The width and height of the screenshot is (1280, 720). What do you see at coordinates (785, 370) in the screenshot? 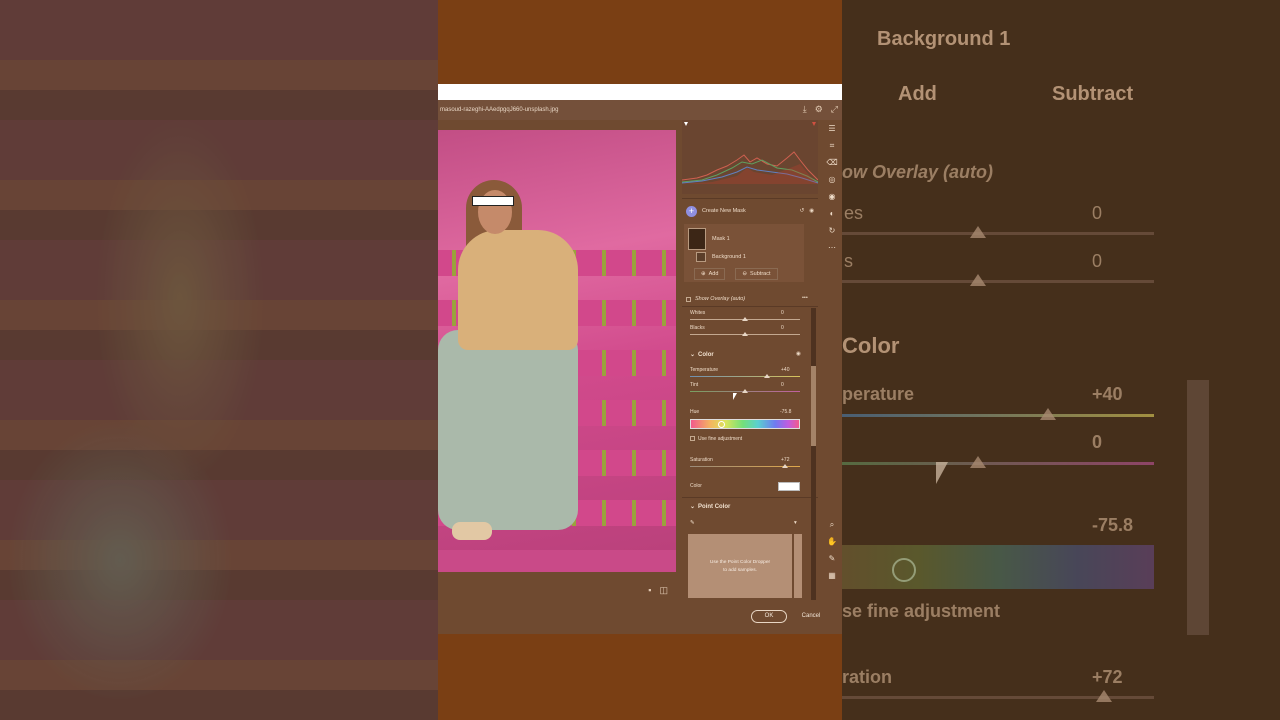
I see `temperature-value: +40` at bounding box center [785, 370].